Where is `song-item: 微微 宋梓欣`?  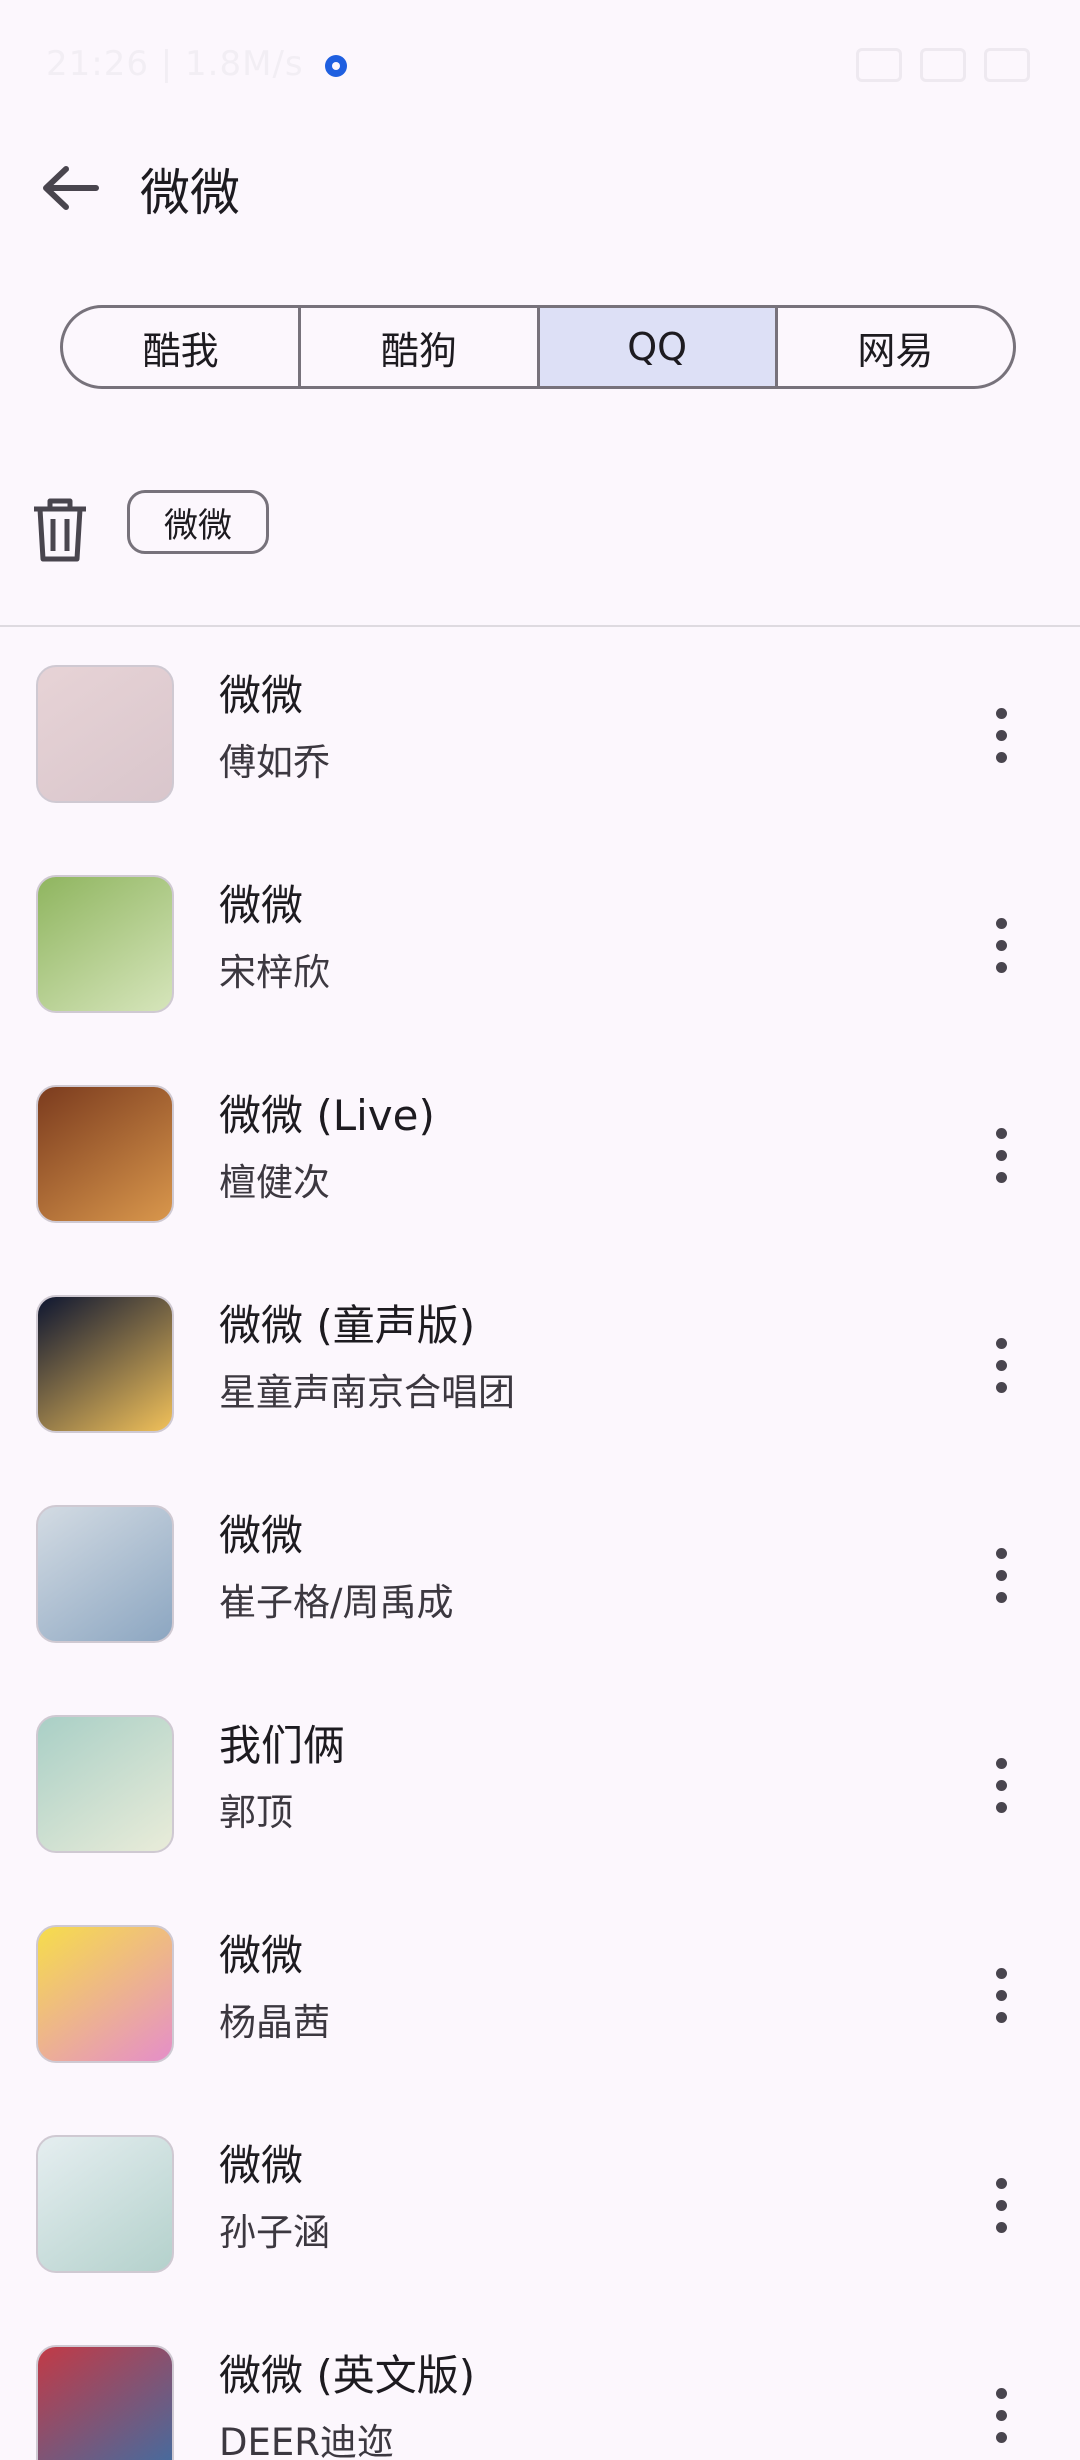 song-item: 微微 宋梓欣 is located at coordinates (540, 965).